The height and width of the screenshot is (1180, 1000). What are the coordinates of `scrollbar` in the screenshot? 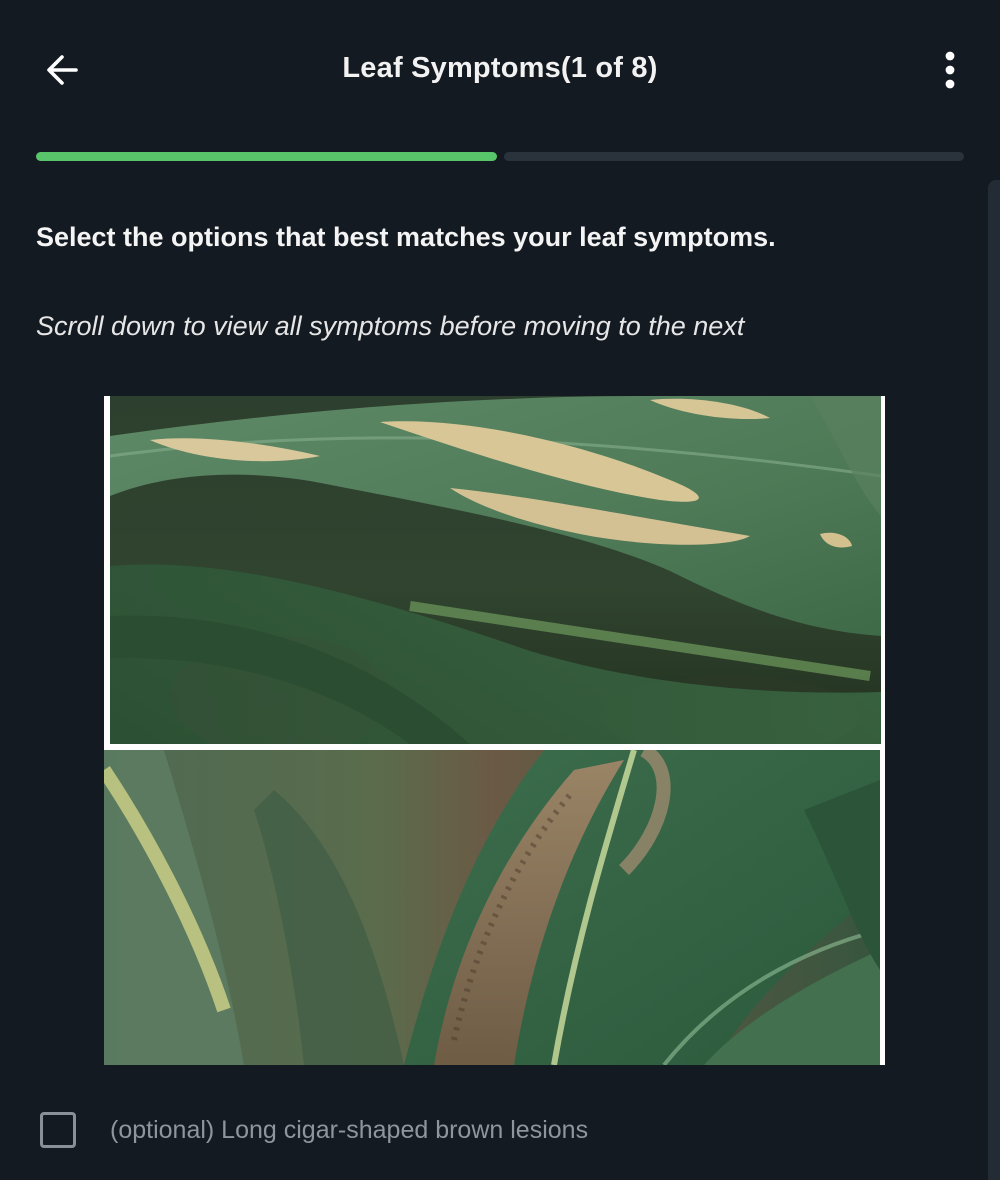 It's located at (994, 680).